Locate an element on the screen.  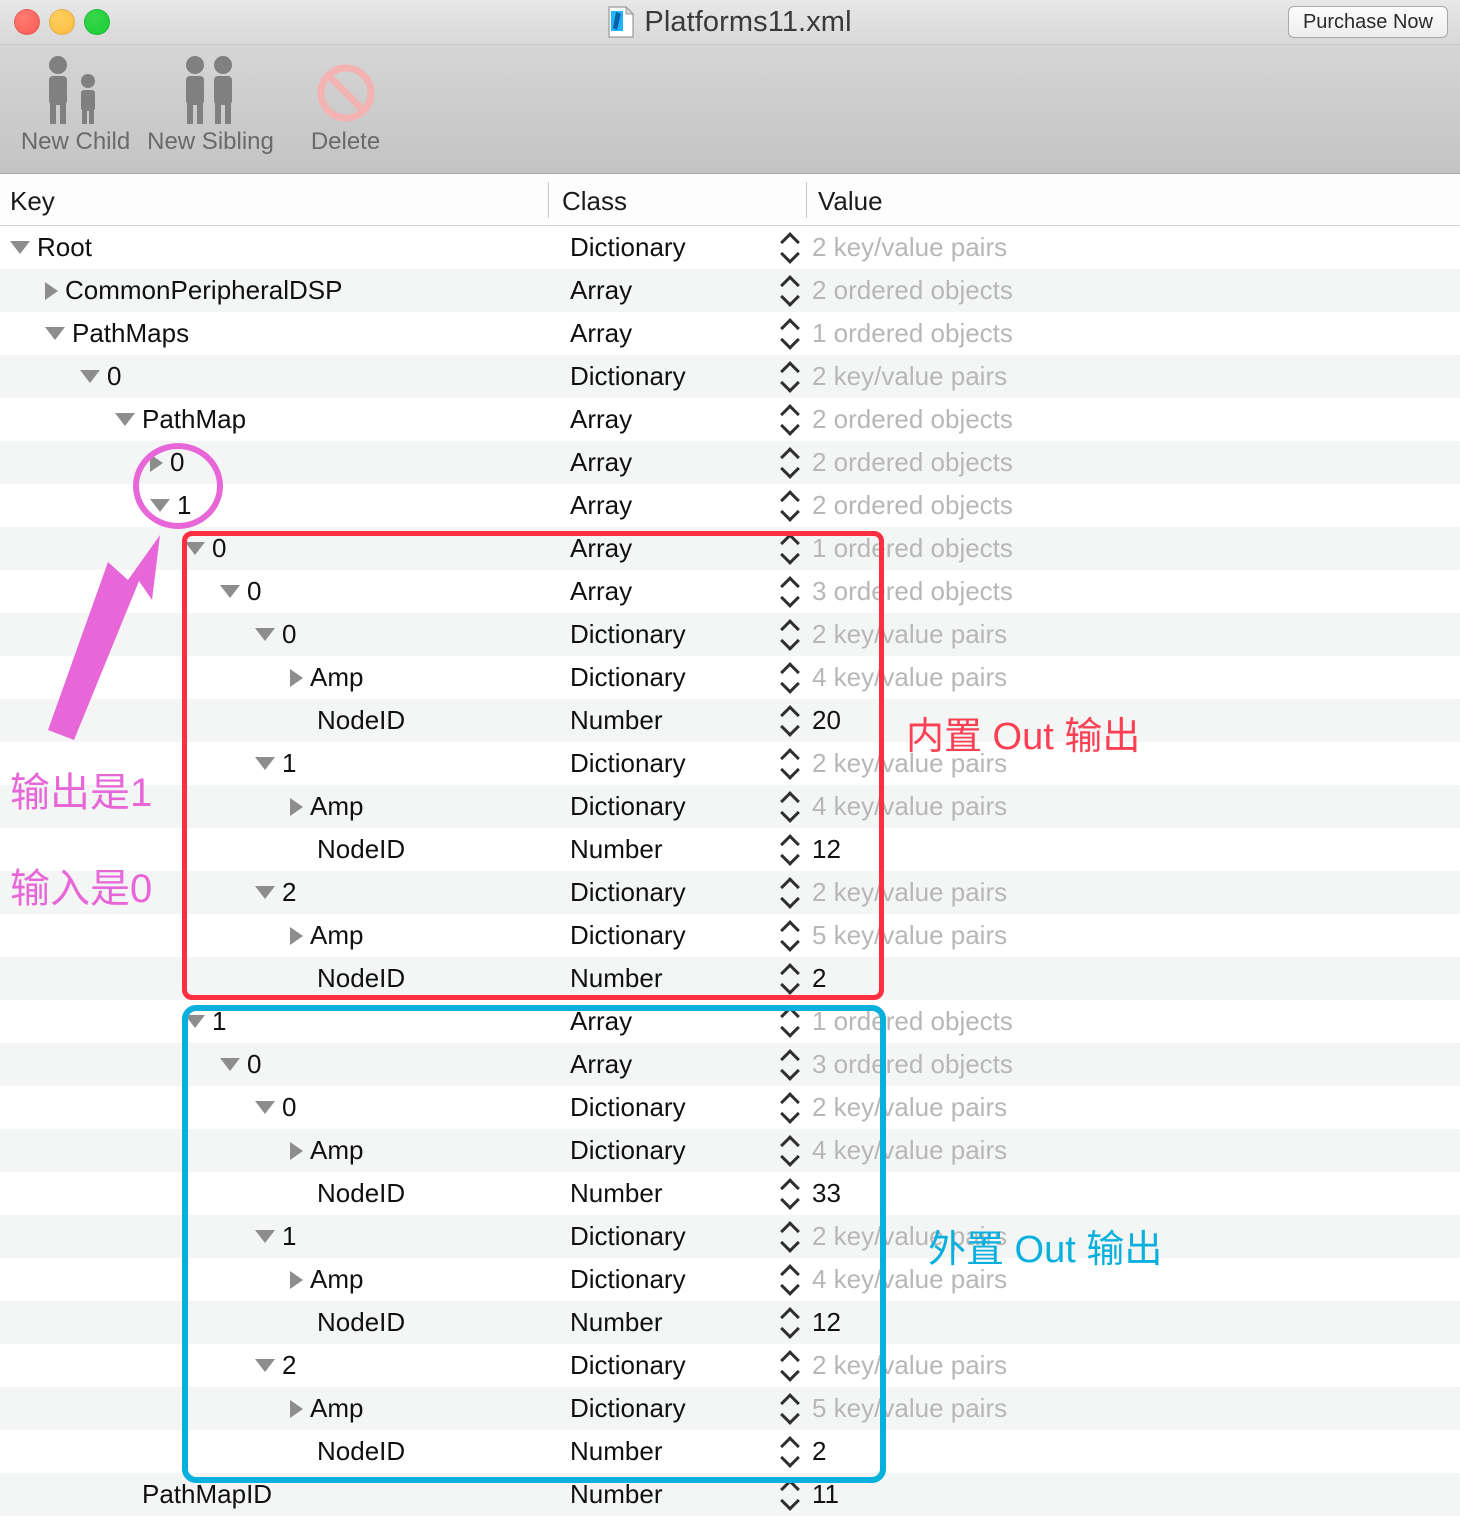
table-row: PathMapID Number 11 is located at coordinates (730, 1494).